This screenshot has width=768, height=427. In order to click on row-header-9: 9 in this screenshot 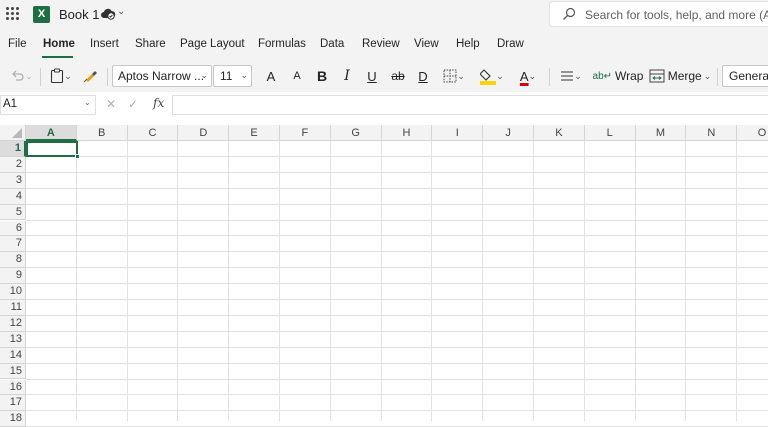, I will do `click(13, 276)`.